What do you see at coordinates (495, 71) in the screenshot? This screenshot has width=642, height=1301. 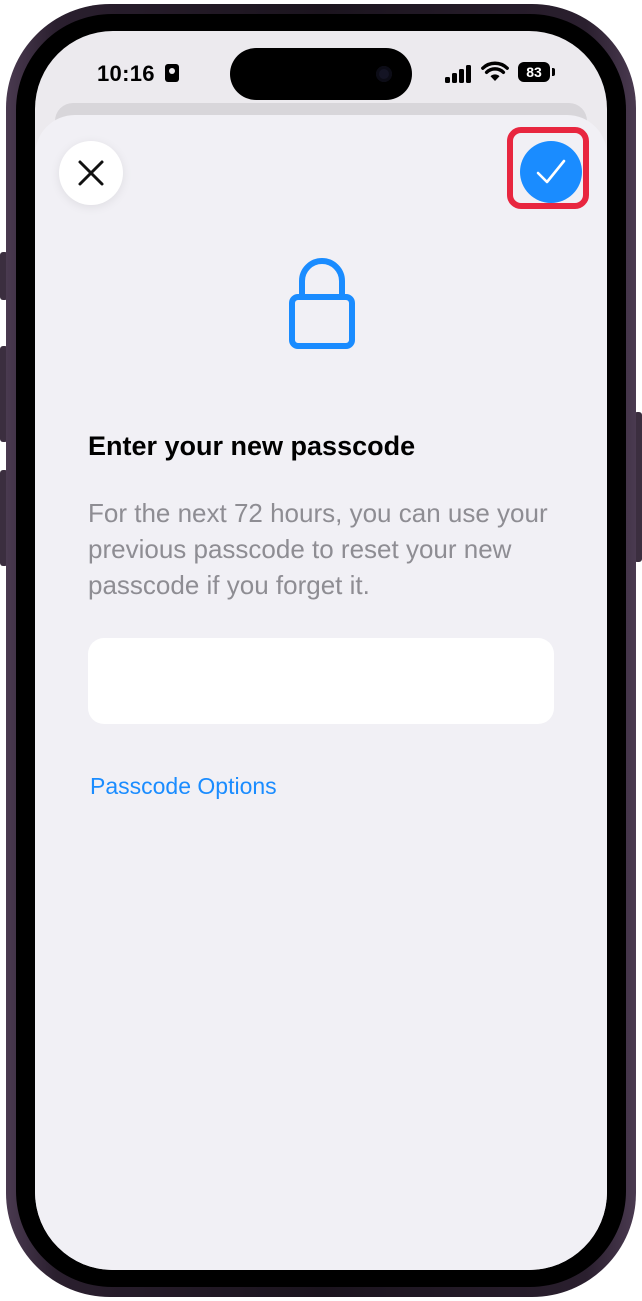 I see `wifi-icon` at bounding box center [495, 71].